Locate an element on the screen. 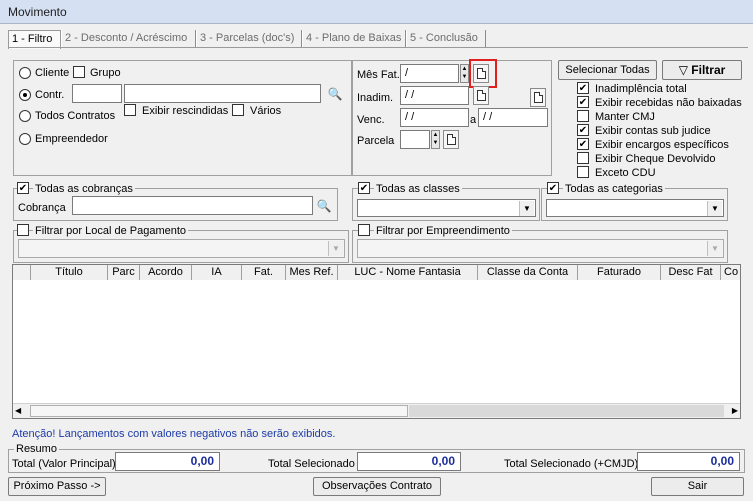 This screenshot has height=501, width=753. empreendimento-label: Filtrar por Empreendimento is located at coordinates (443, 231).